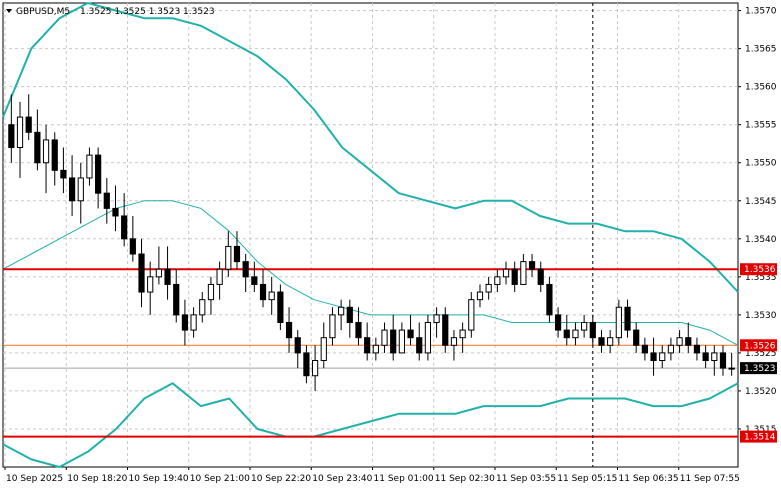  What do you see at coordinates (761, 240) in the screenshot?
I see `y-tick-label: 1.3540` at bounding box center [761, 240].